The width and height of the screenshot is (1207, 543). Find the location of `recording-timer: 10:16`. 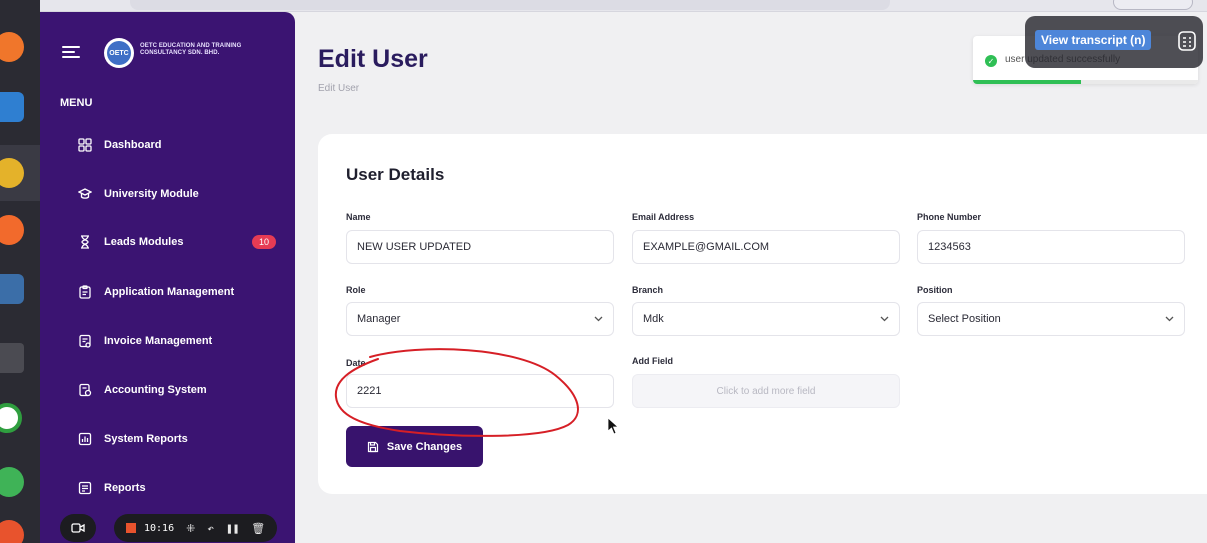

recording-timer: 10:16 is located at coordinates (159, 528).